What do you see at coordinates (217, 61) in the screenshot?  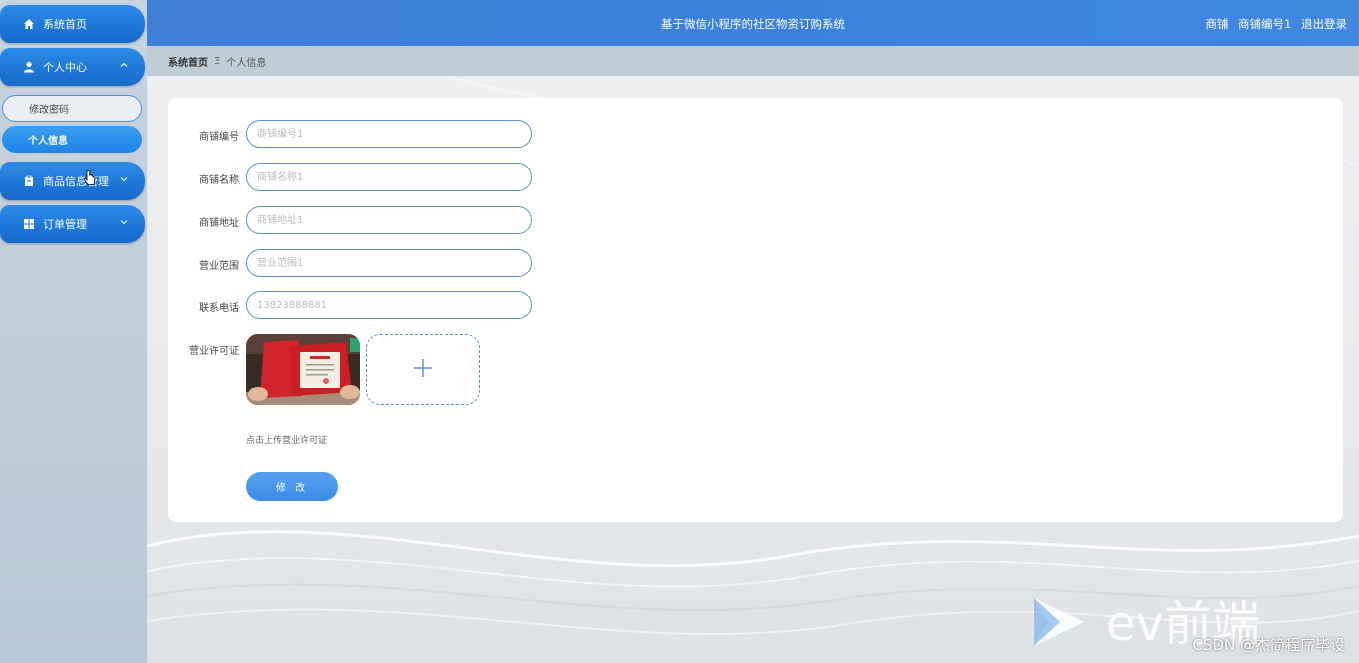 I see `breadcrumb-separator: Ξ` at bounding box center [217, 61].